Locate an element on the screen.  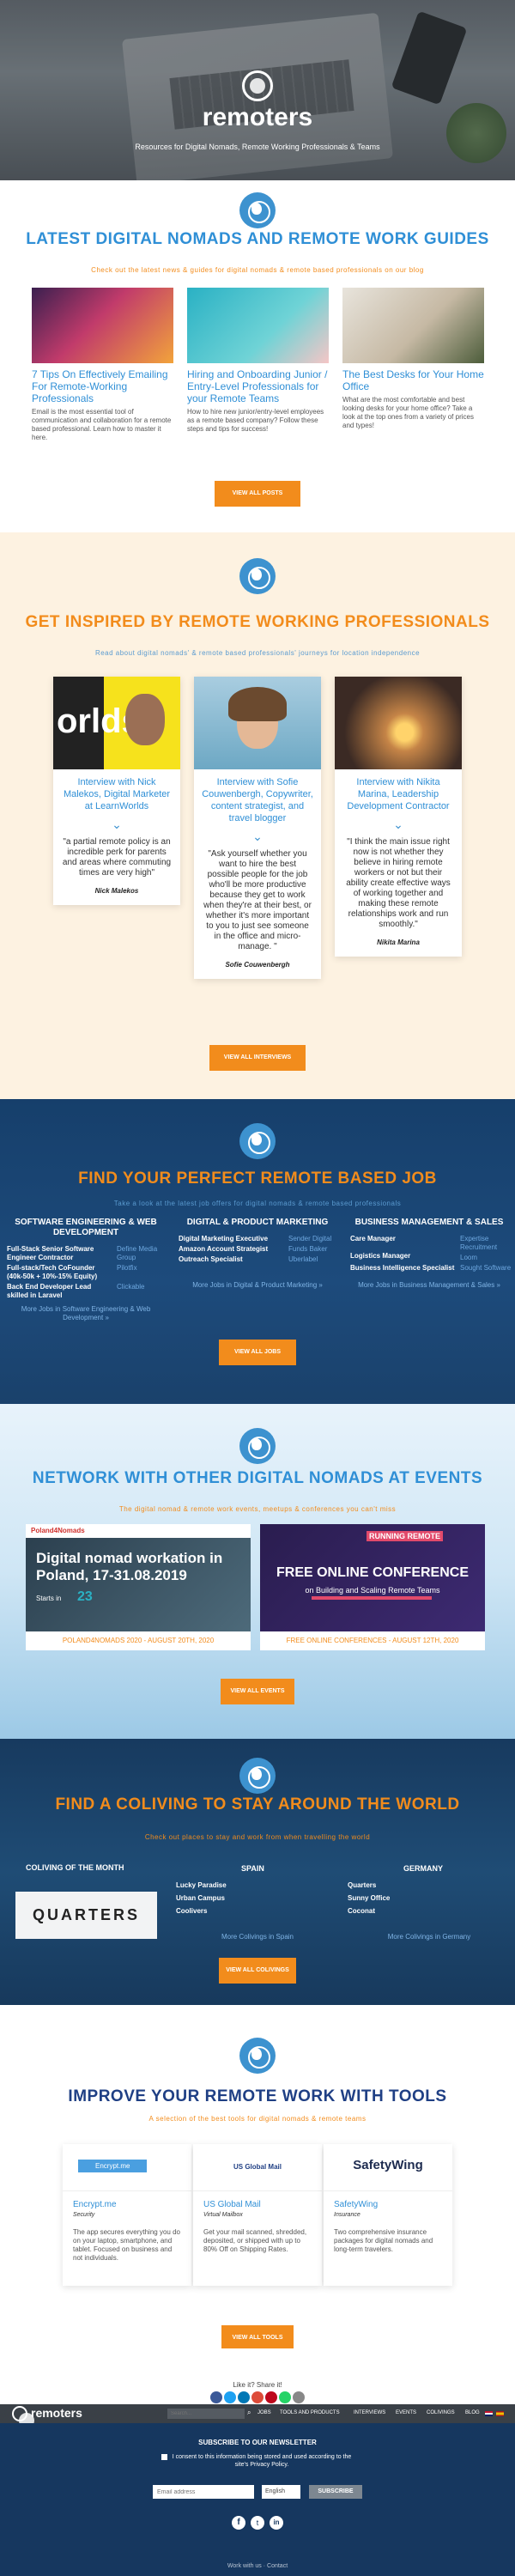
job-company-link: Sender Digital is located at coordinates (314, 1239).